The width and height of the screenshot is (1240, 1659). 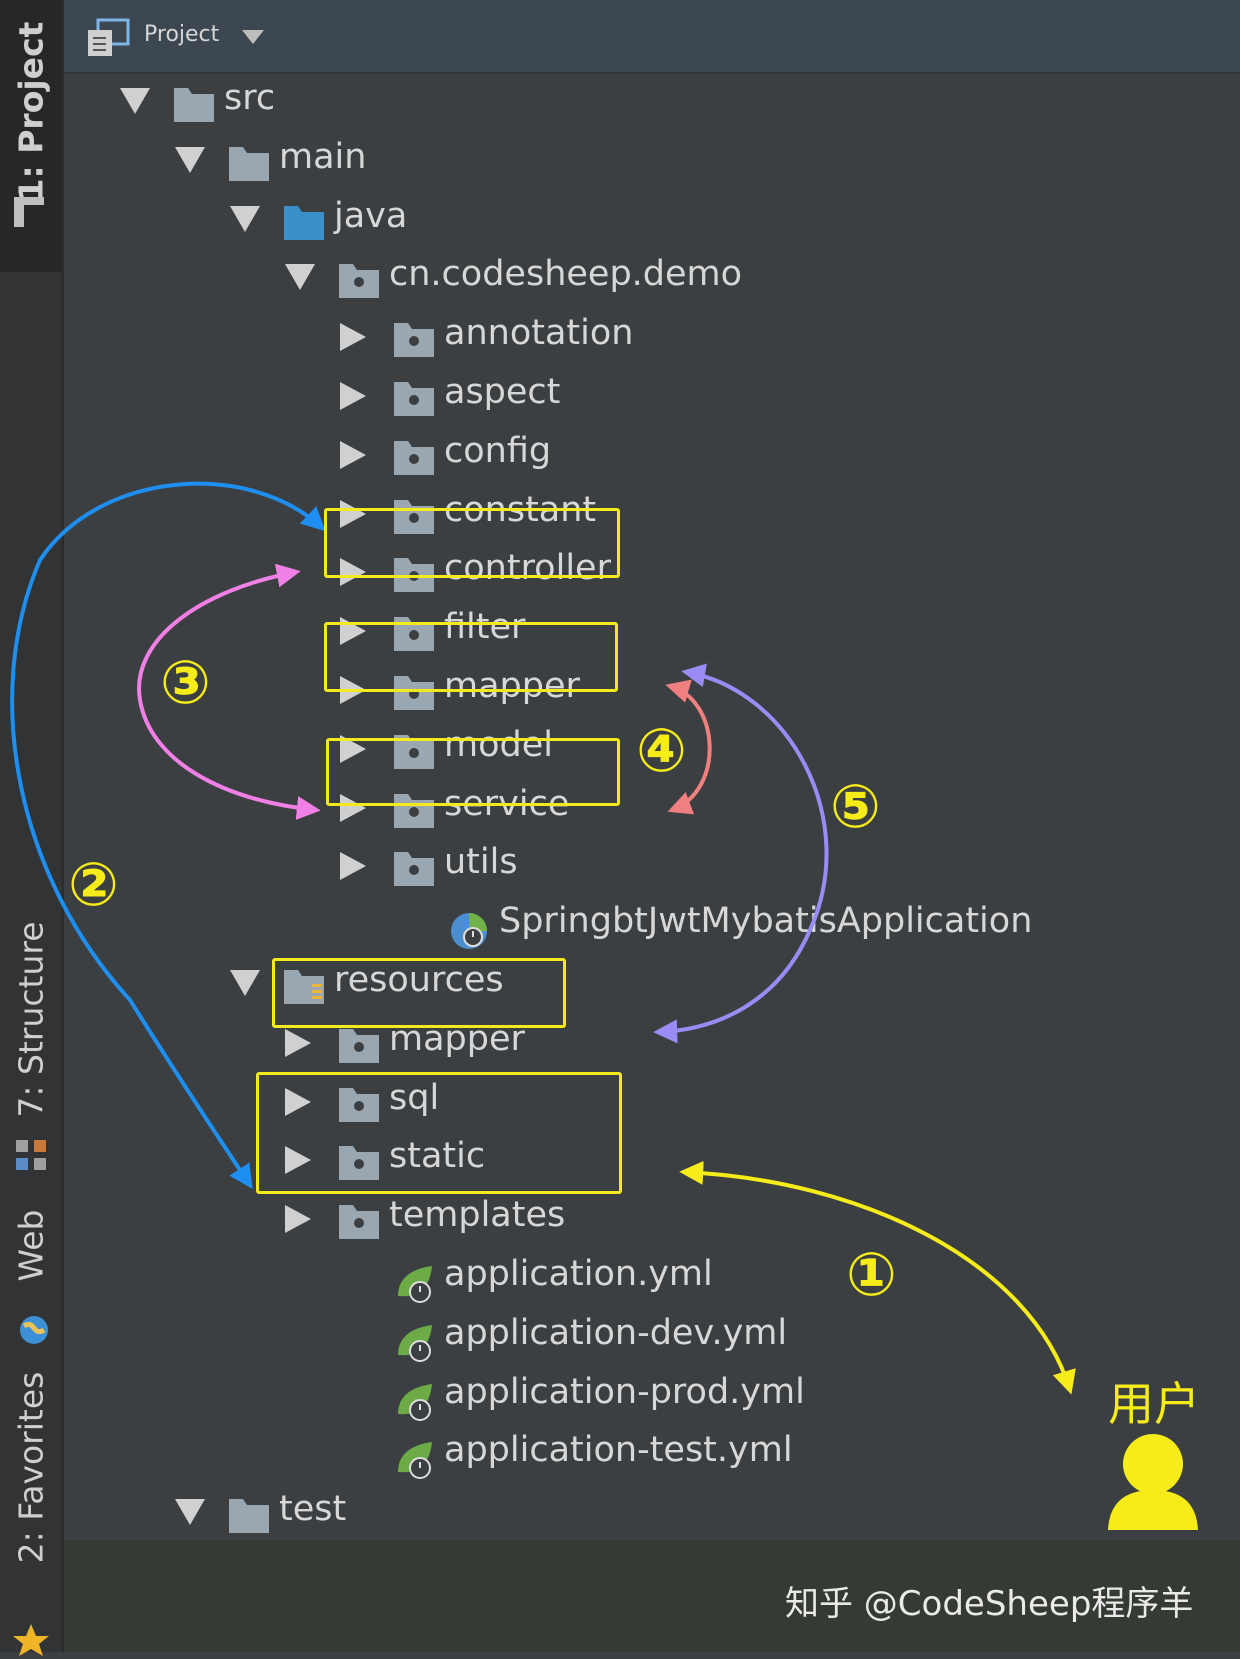 I want to click on tree-node-label: templates, so click(x=477, y=1215).